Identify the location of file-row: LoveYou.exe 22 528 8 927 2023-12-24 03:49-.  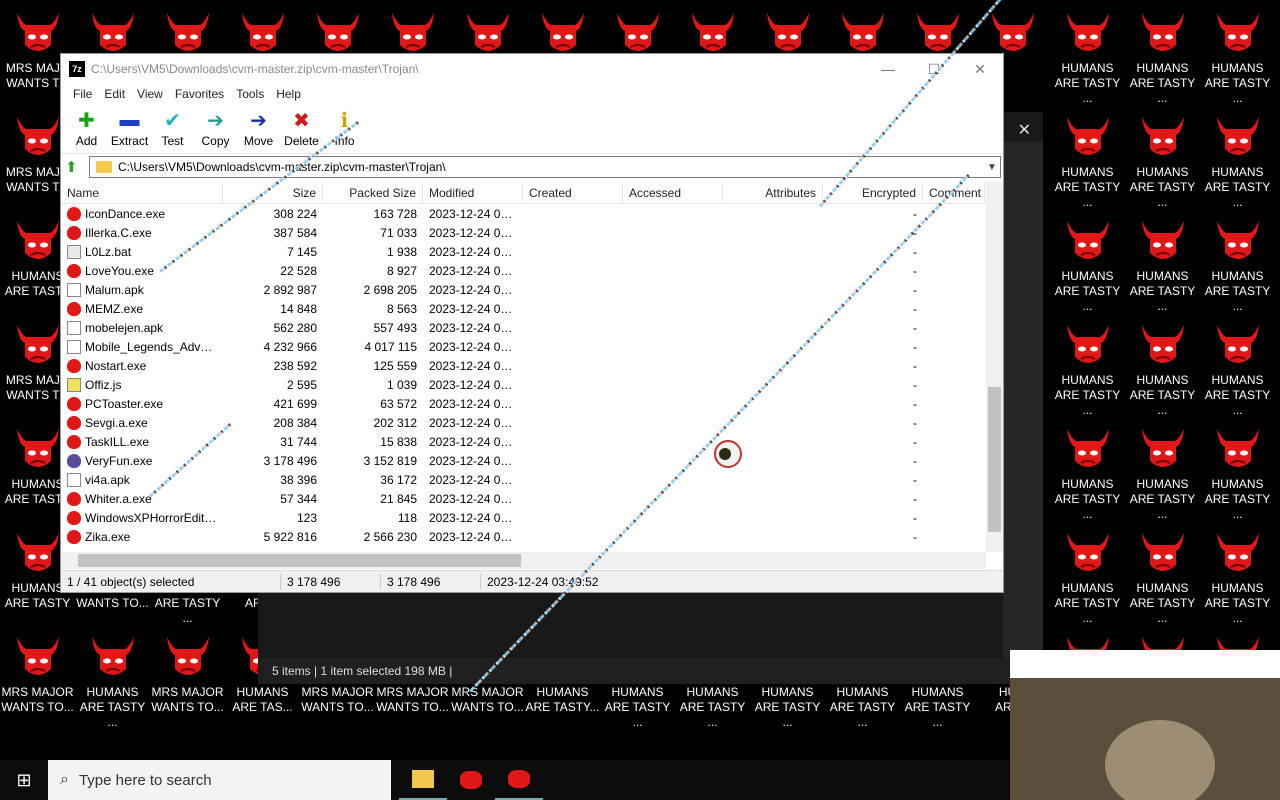
(532, 270).